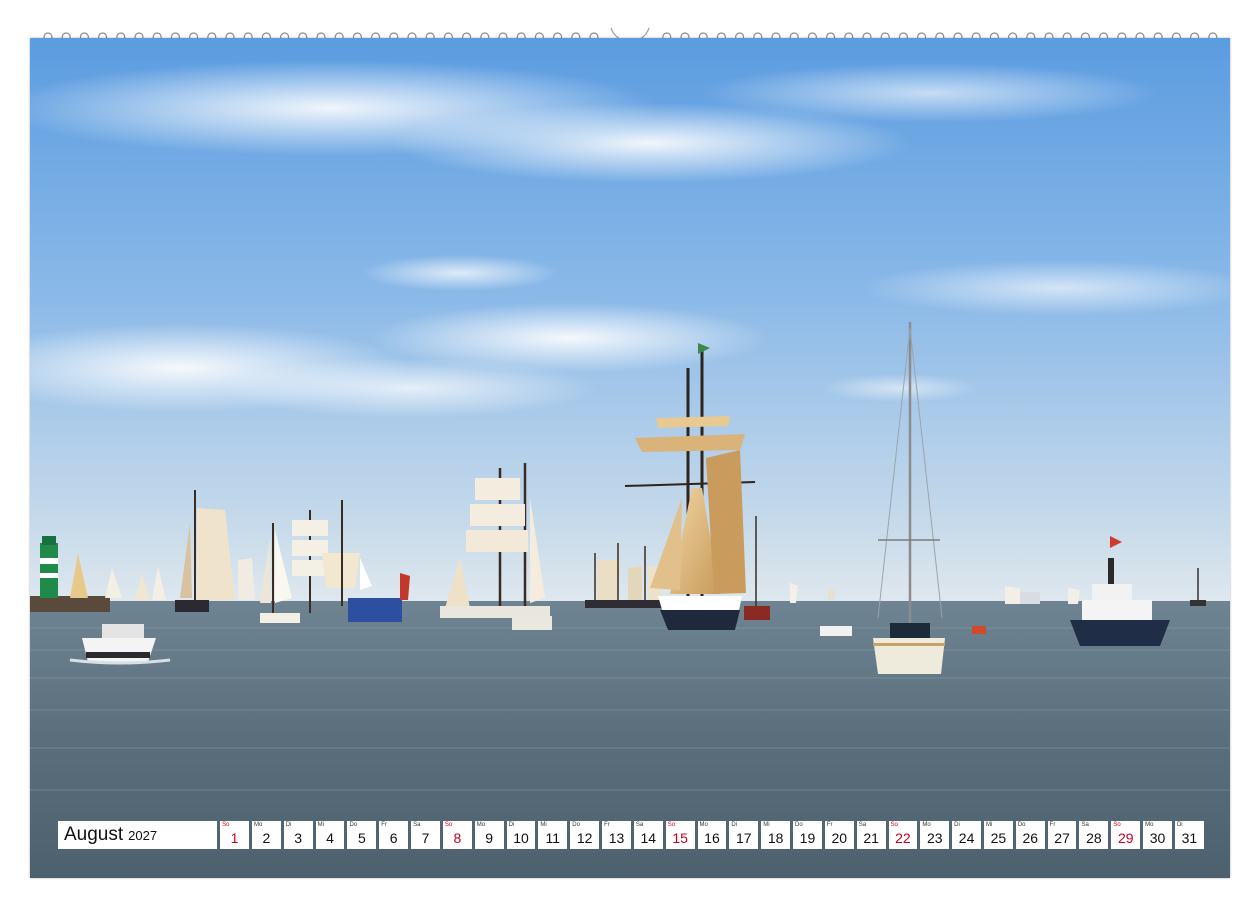 The image size is (1260, 908). I want to click on day-number: 12, so click(584, 838).